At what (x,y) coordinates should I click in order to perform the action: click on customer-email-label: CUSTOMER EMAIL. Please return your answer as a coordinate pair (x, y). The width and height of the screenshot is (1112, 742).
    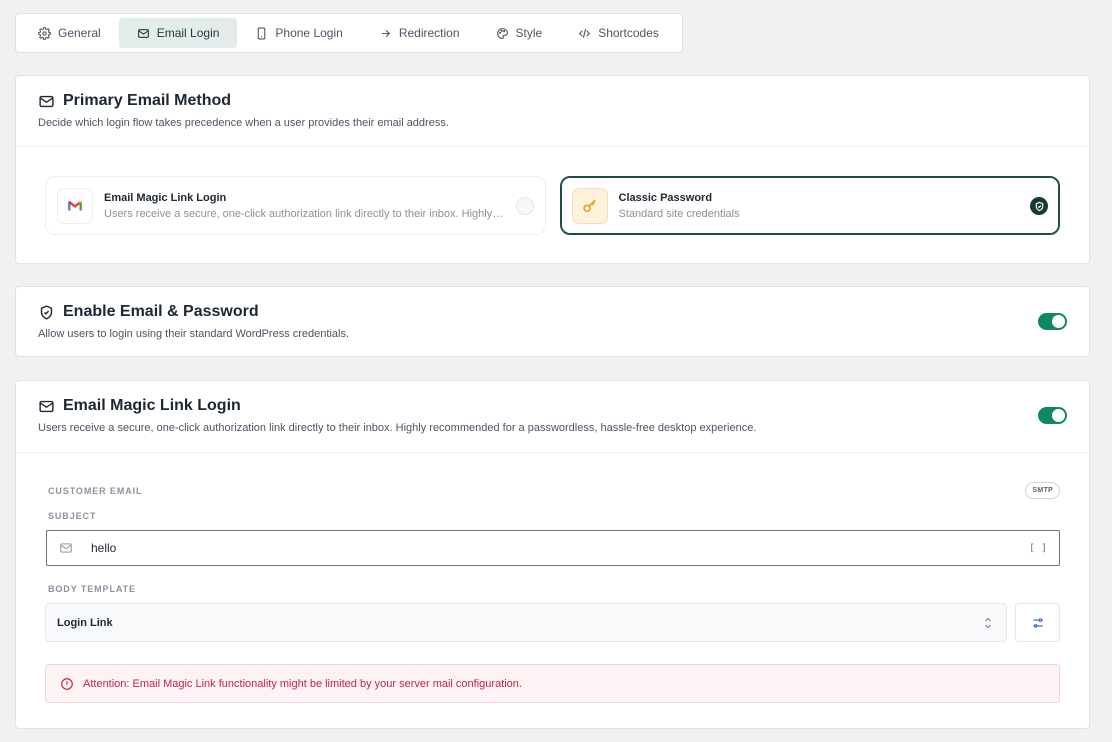
    Looking at the image, I should click on (95, 491).